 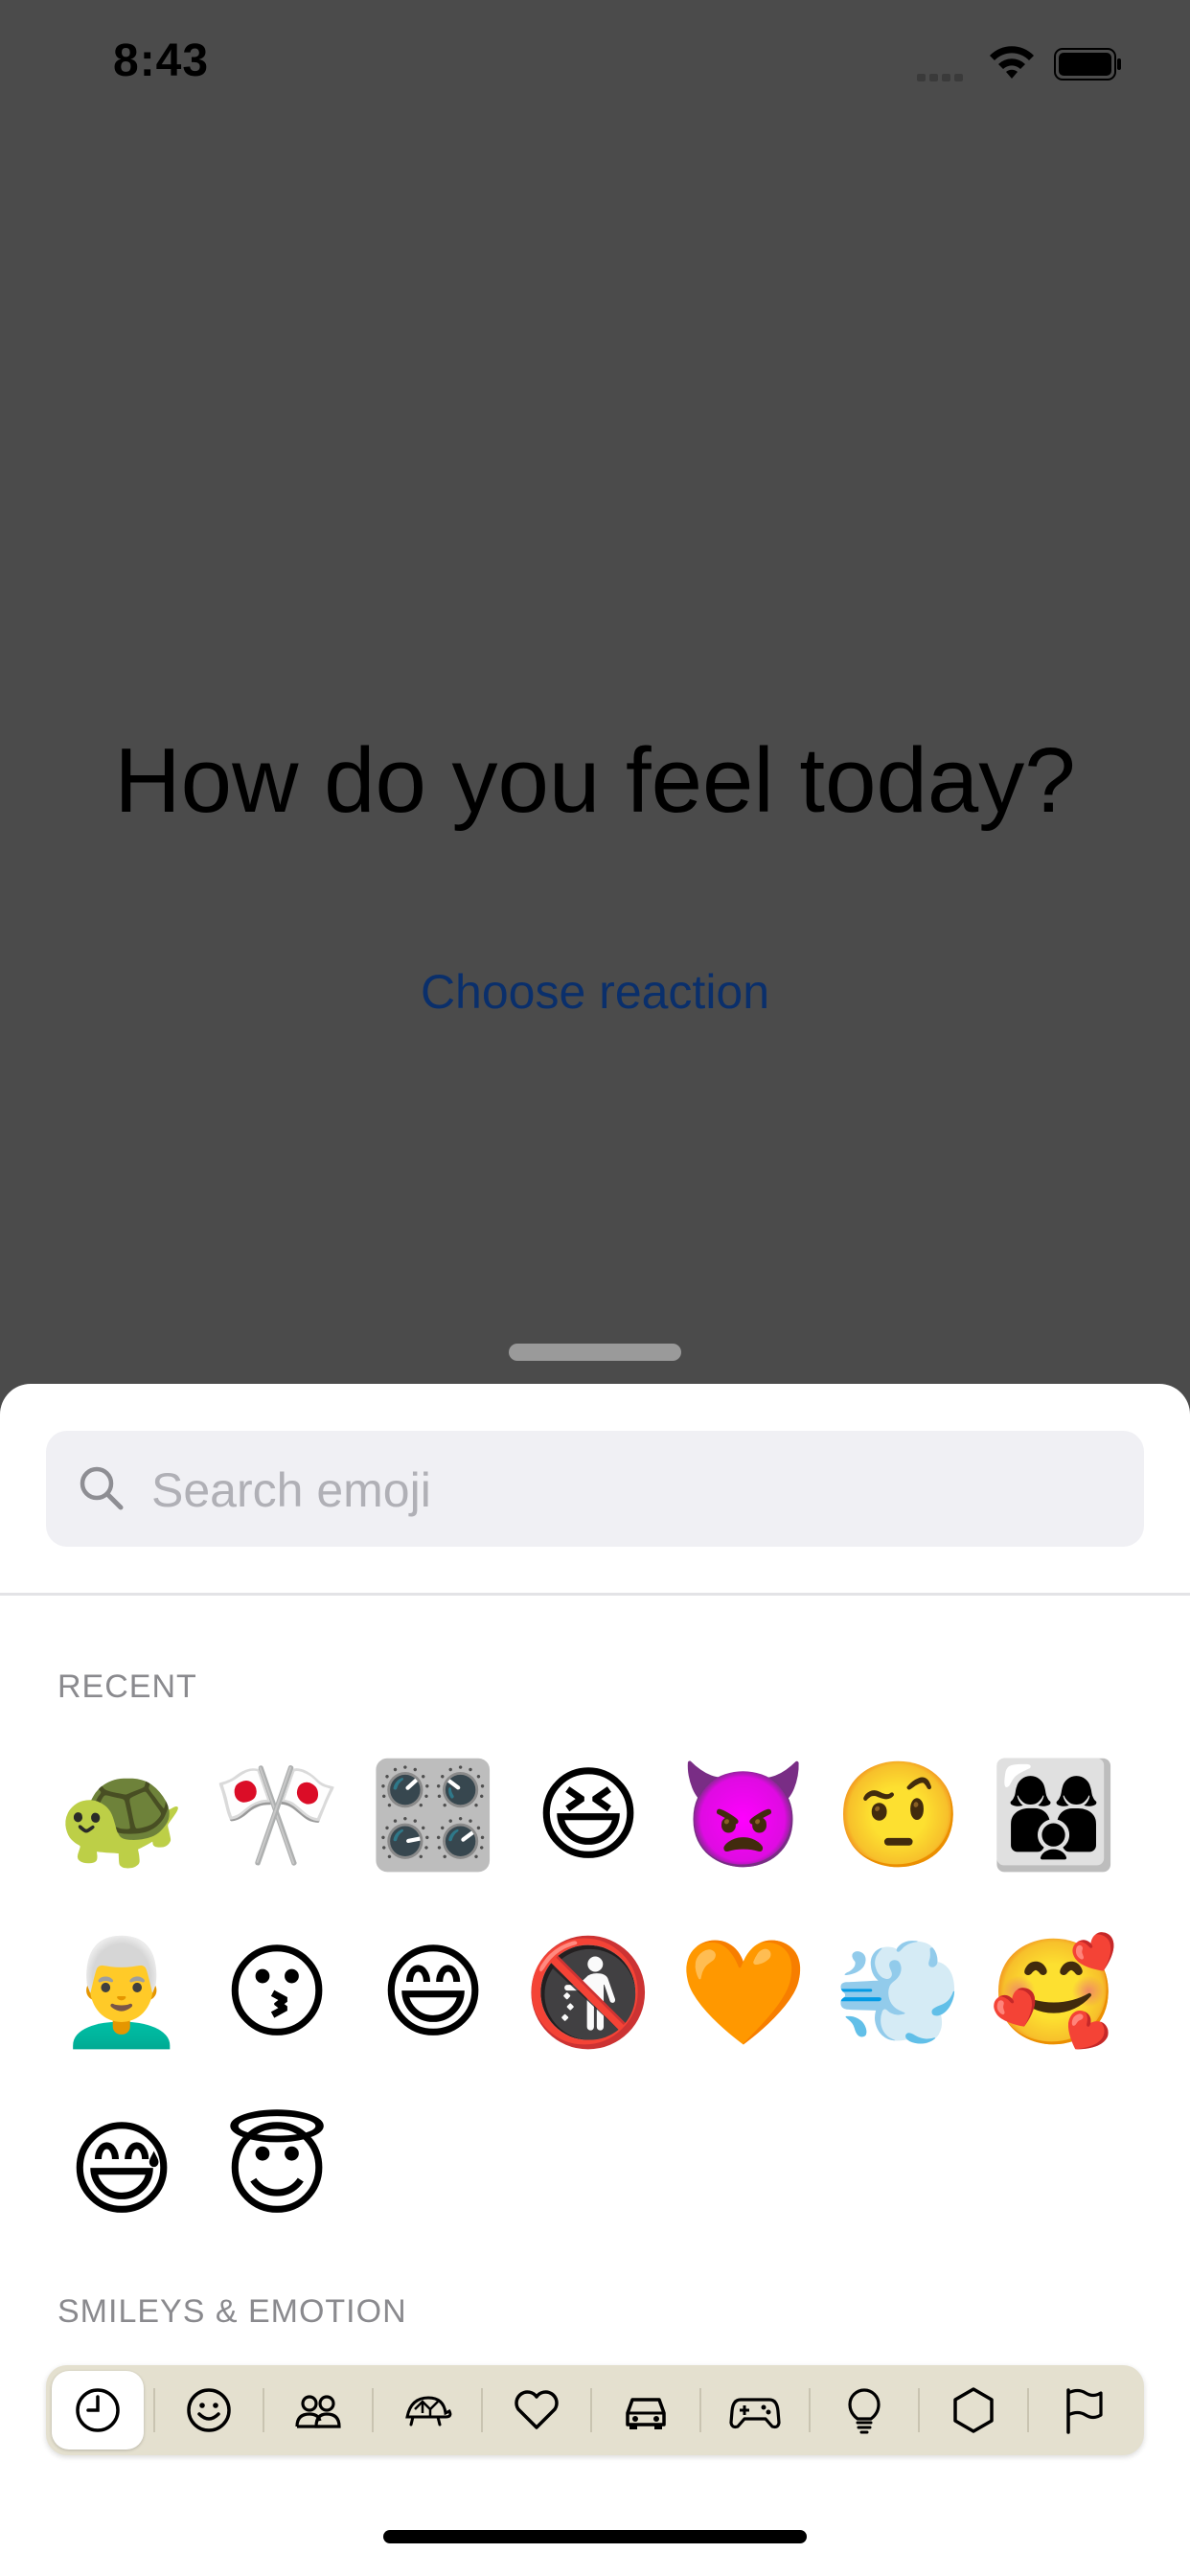 I want to click on category-tab-objects, so click(x=864, y=2410).